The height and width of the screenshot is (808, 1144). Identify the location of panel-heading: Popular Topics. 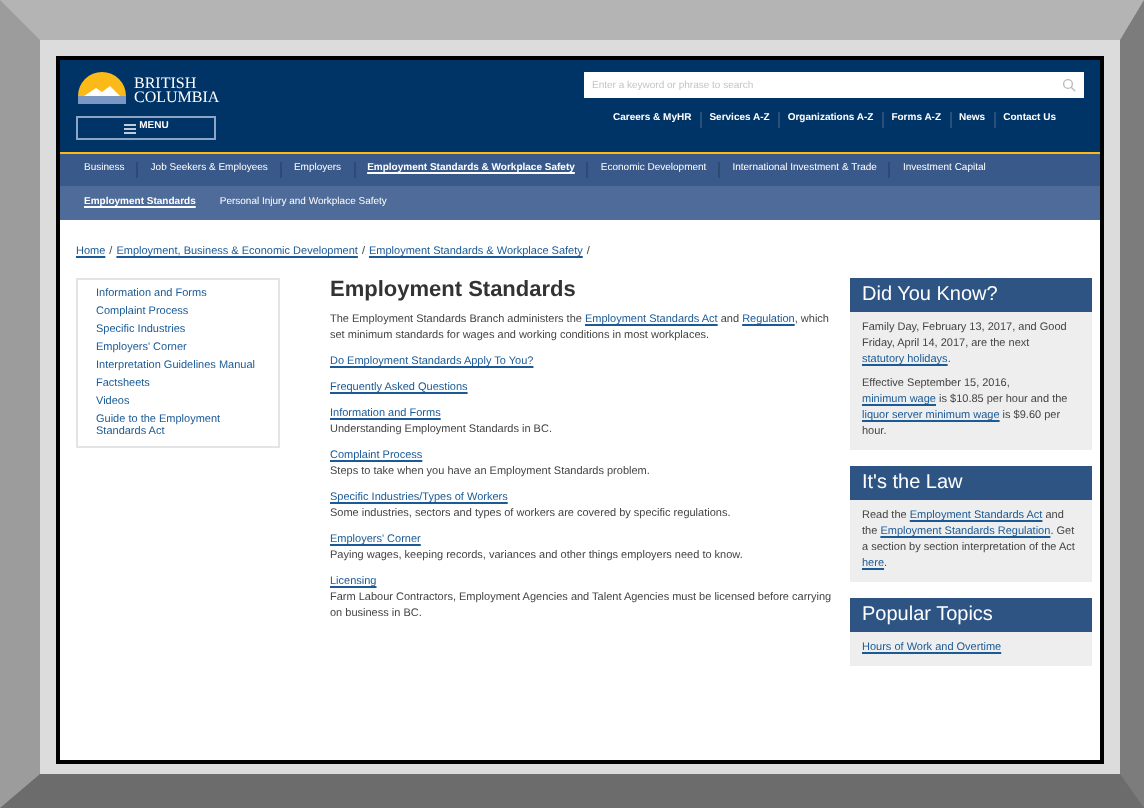
(971, 615).